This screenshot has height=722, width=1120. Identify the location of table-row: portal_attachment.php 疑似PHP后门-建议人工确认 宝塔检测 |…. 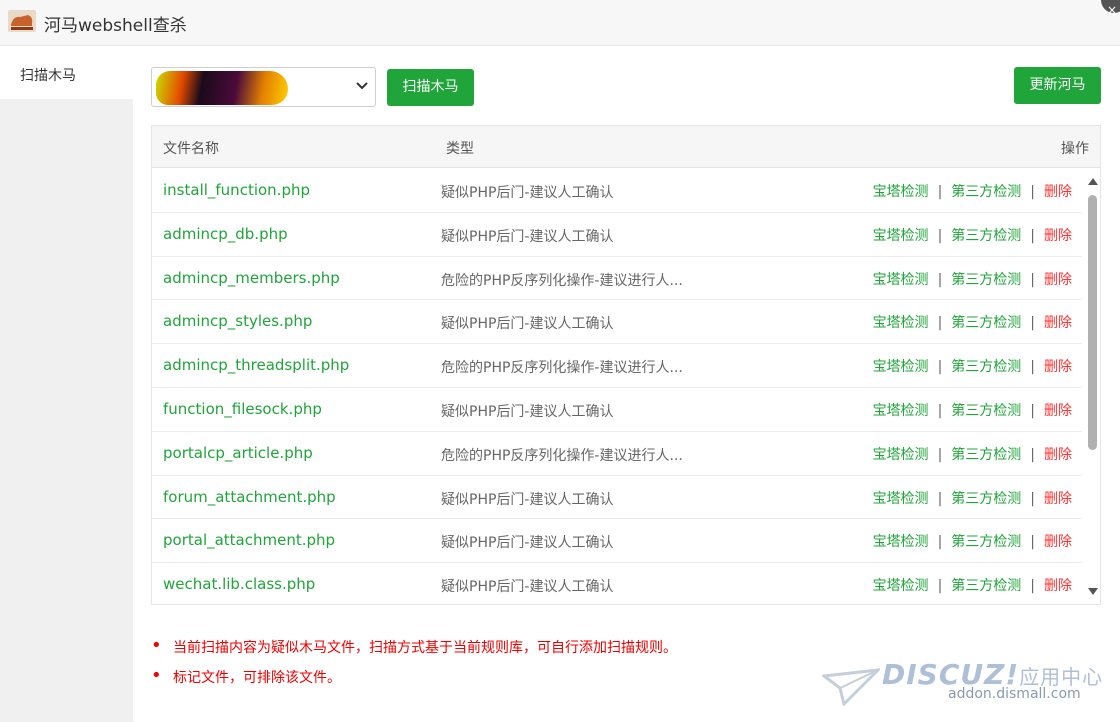
(617, 541).